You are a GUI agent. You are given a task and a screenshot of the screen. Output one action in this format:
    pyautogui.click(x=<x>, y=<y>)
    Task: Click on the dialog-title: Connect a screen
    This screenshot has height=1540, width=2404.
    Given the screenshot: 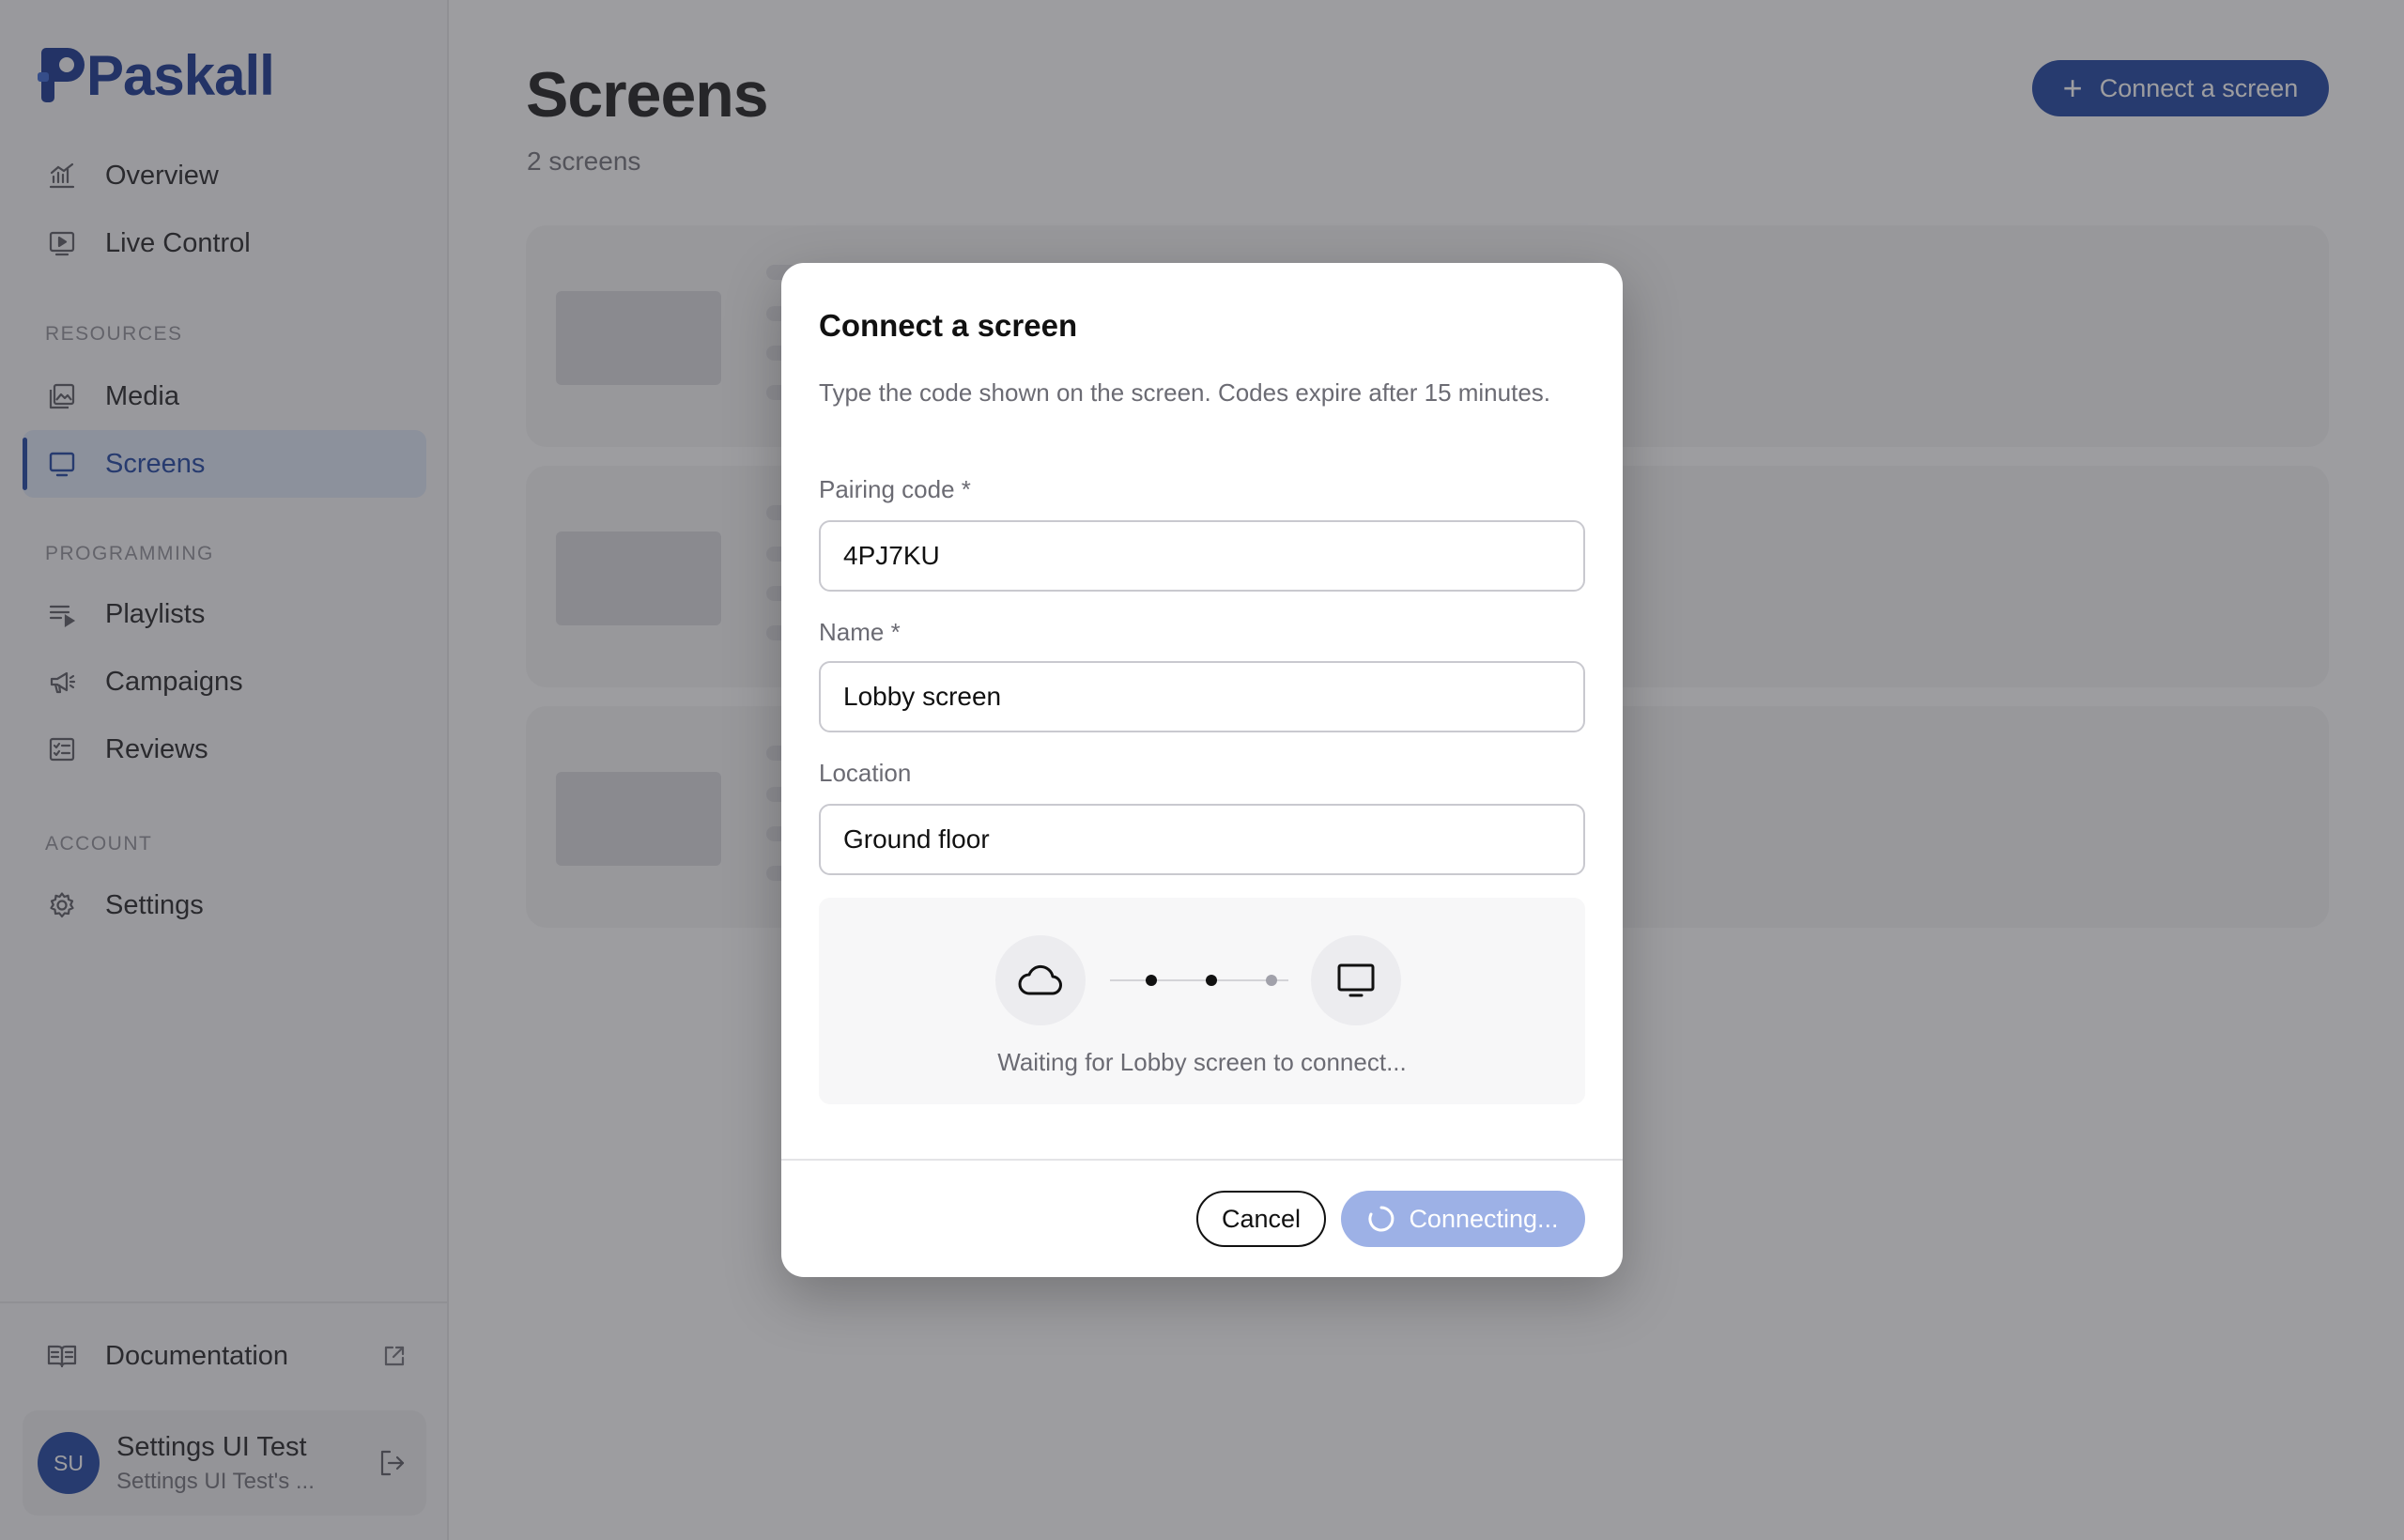 What is the action you would take?
    pyautogui.click(x=948, y=325)
    